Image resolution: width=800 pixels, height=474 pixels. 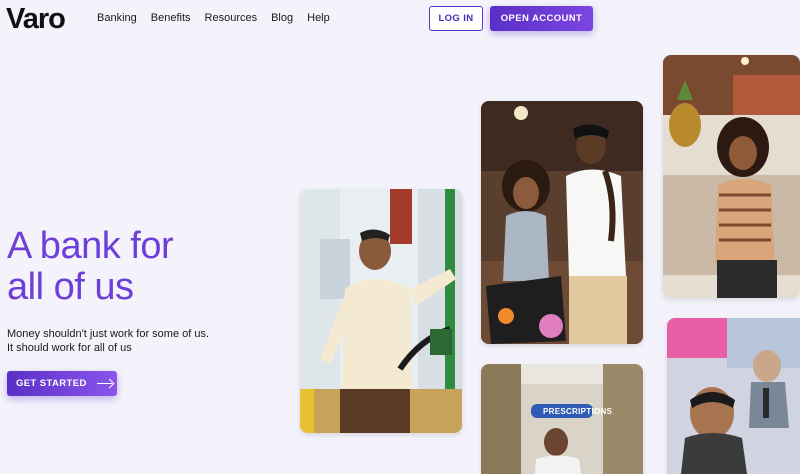 I want to click on prescriptions-sign: PRESCRIPTIONS, so click(x=578, y=411).